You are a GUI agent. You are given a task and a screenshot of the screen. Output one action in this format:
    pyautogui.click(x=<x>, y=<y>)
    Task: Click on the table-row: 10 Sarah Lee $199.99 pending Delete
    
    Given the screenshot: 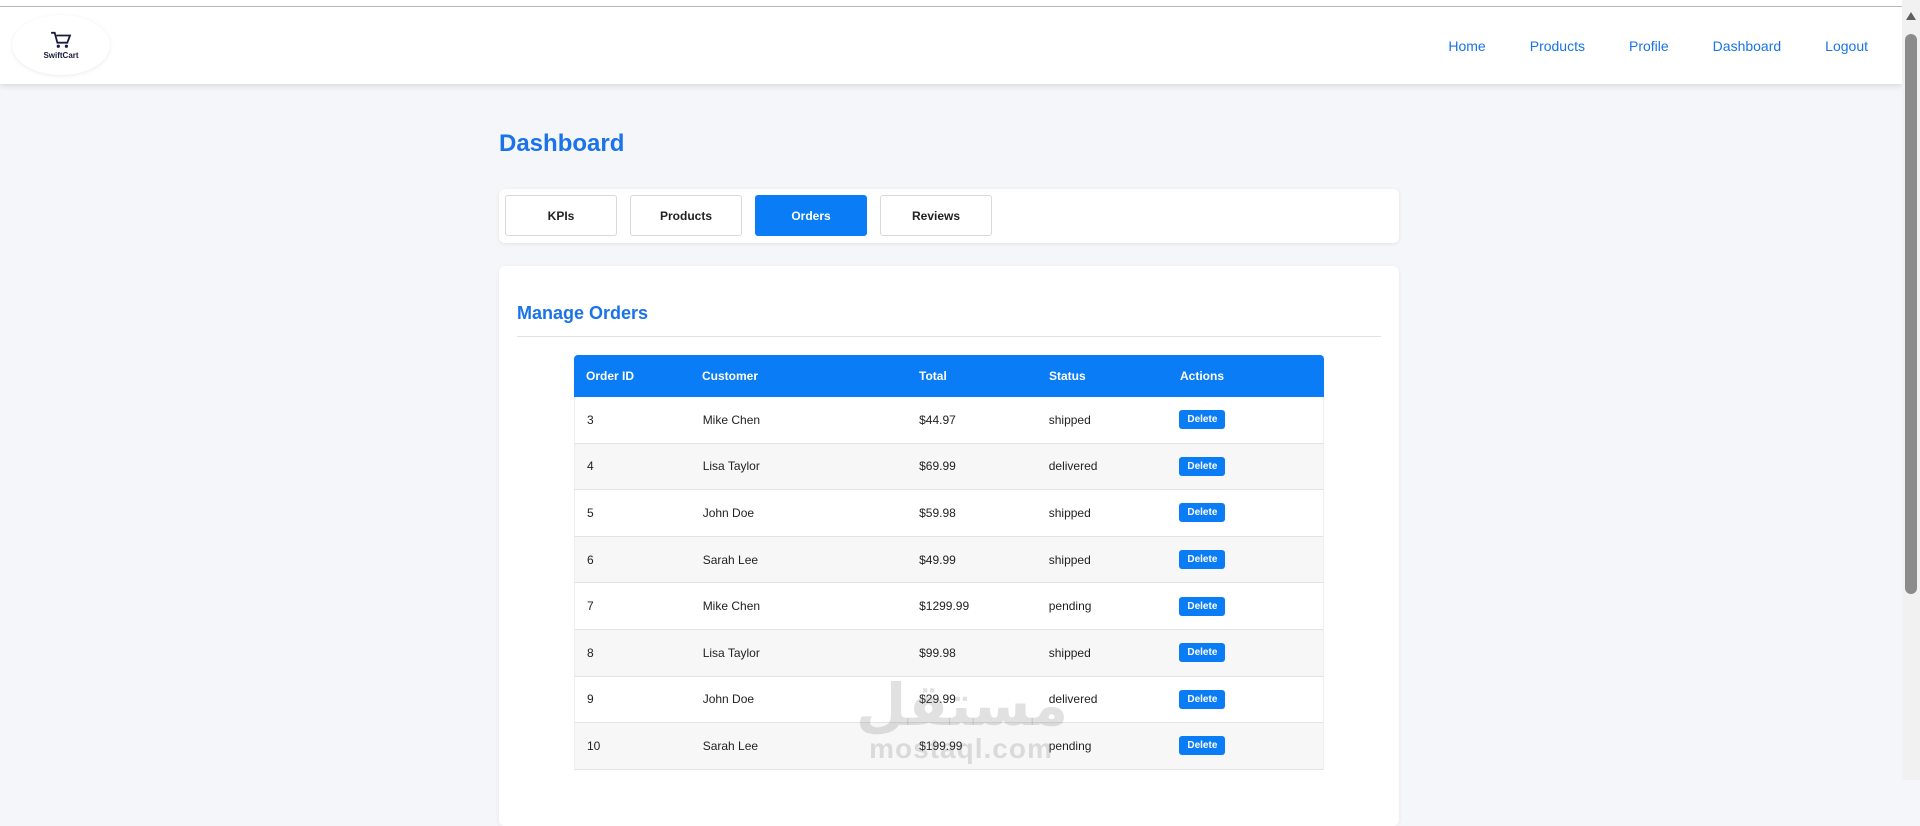 What is the action you would take?
    pyautogui.click(x=949, y=746)
    